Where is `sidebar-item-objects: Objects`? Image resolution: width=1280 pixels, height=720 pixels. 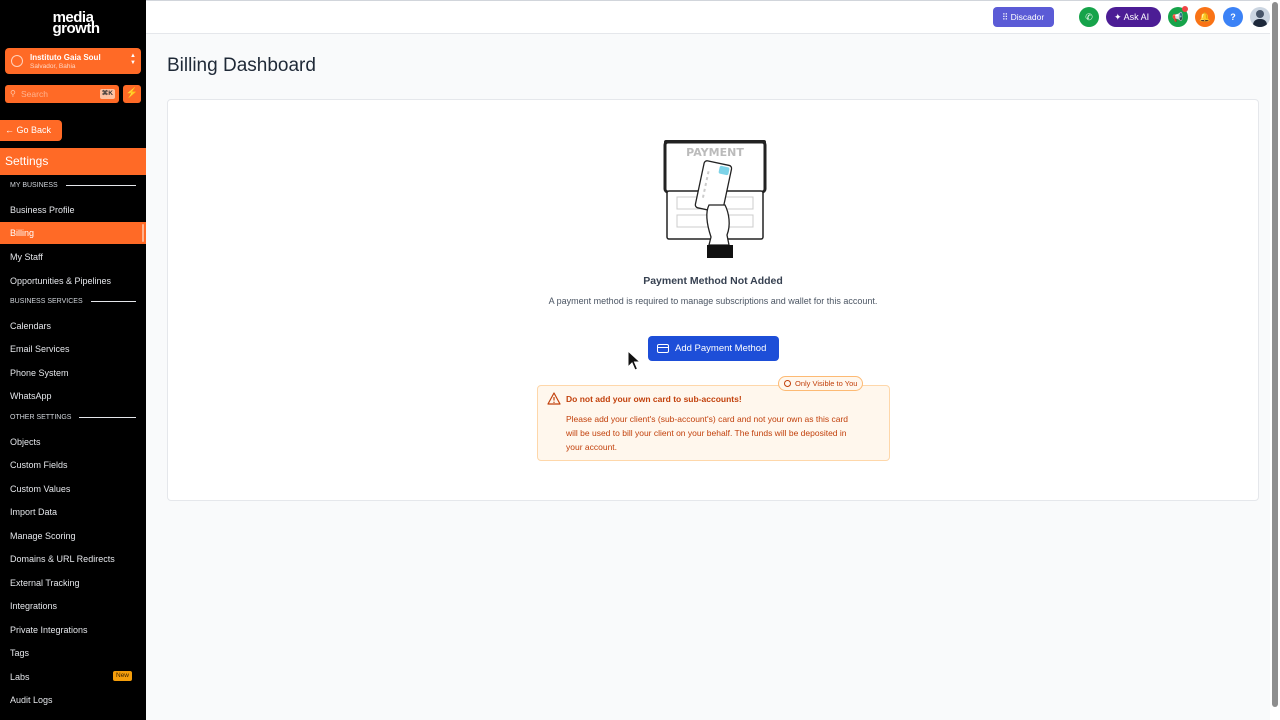
sidebar-item-objects: Objects is located at coordinates (25, 442).